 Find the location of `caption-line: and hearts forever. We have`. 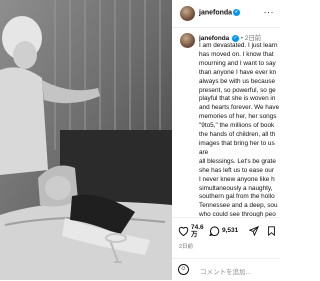

caption-line: and hearts forever. We have is located at coordinates (239, 108).